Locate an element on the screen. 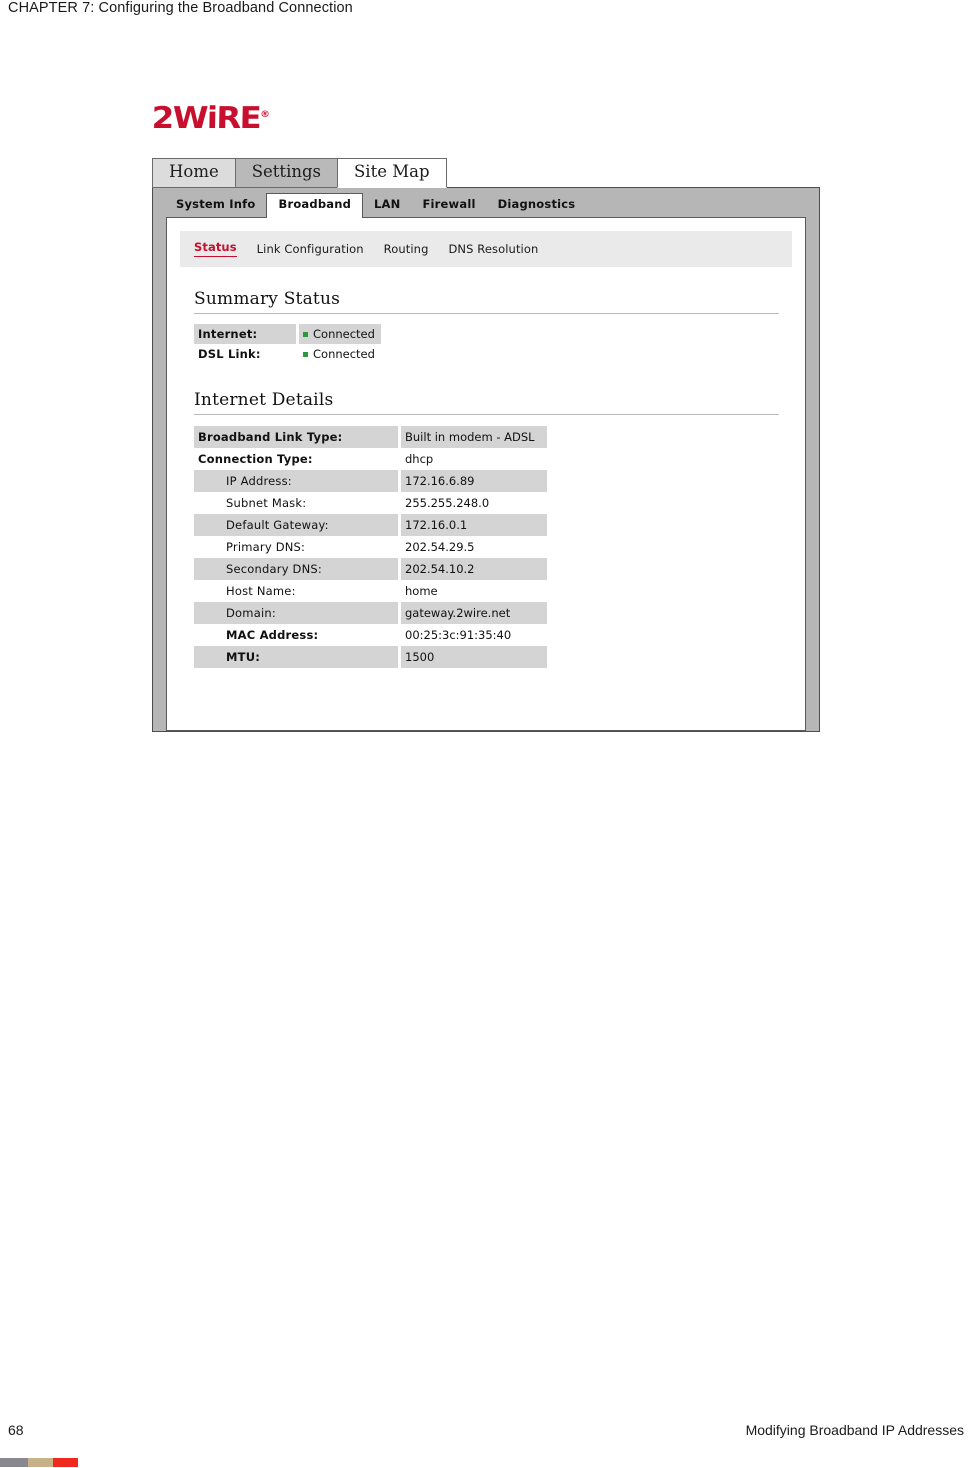 The image size is (972, 1468). internet-details-heading: Internet Details is located at coordinates (264, 399).